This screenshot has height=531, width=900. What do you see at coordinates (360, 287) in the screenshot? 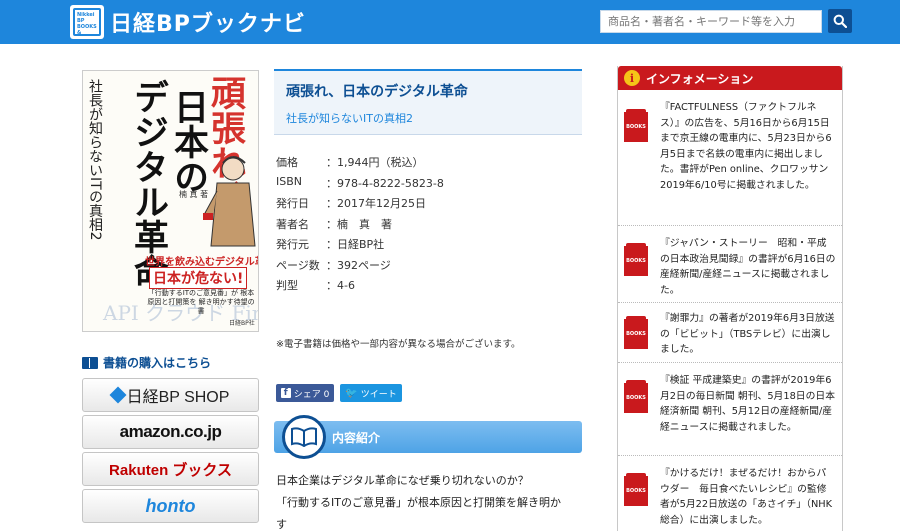
I see `info-row-size: 判型 ：4-6` at bounding box center [360, 287].